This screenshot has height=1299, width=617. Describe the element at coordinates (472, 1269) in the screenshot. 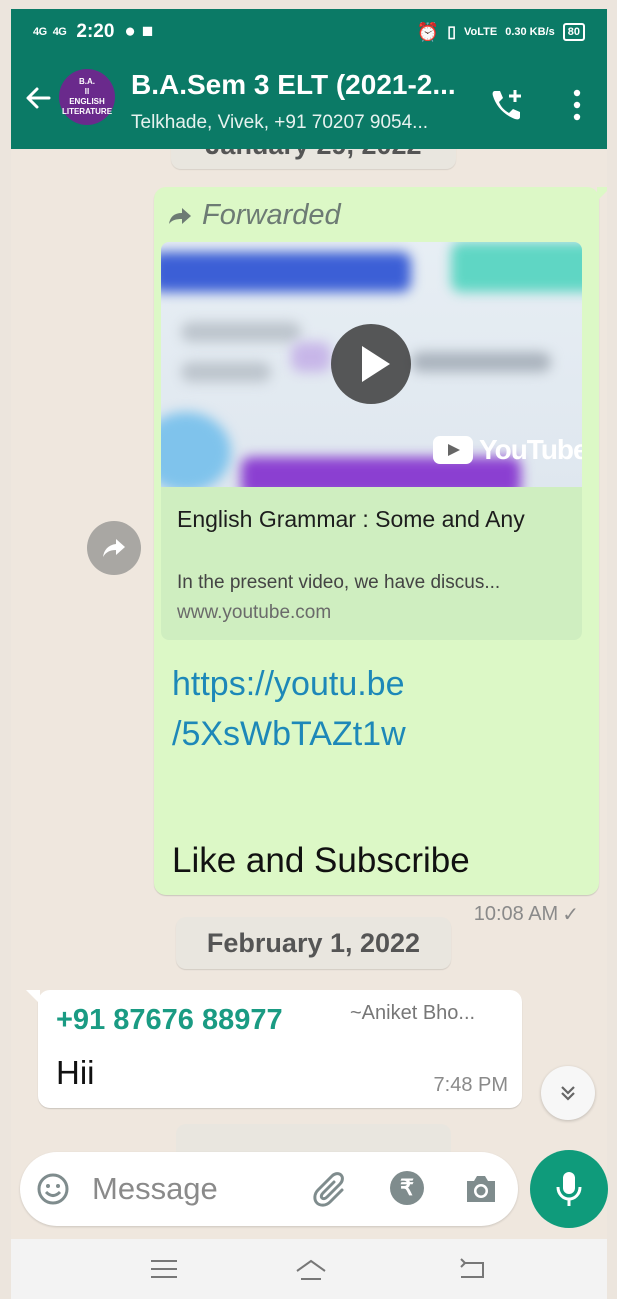

I see `back-icon` at that location.